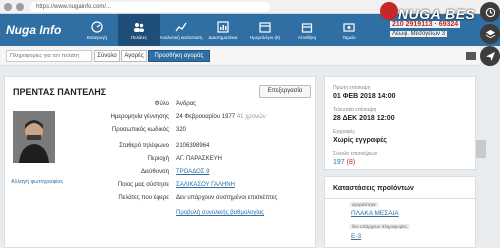 This screenshot has width=500, height=248. I want to click on nav-dashboard: Εισαγωγή, so click(97, 30).